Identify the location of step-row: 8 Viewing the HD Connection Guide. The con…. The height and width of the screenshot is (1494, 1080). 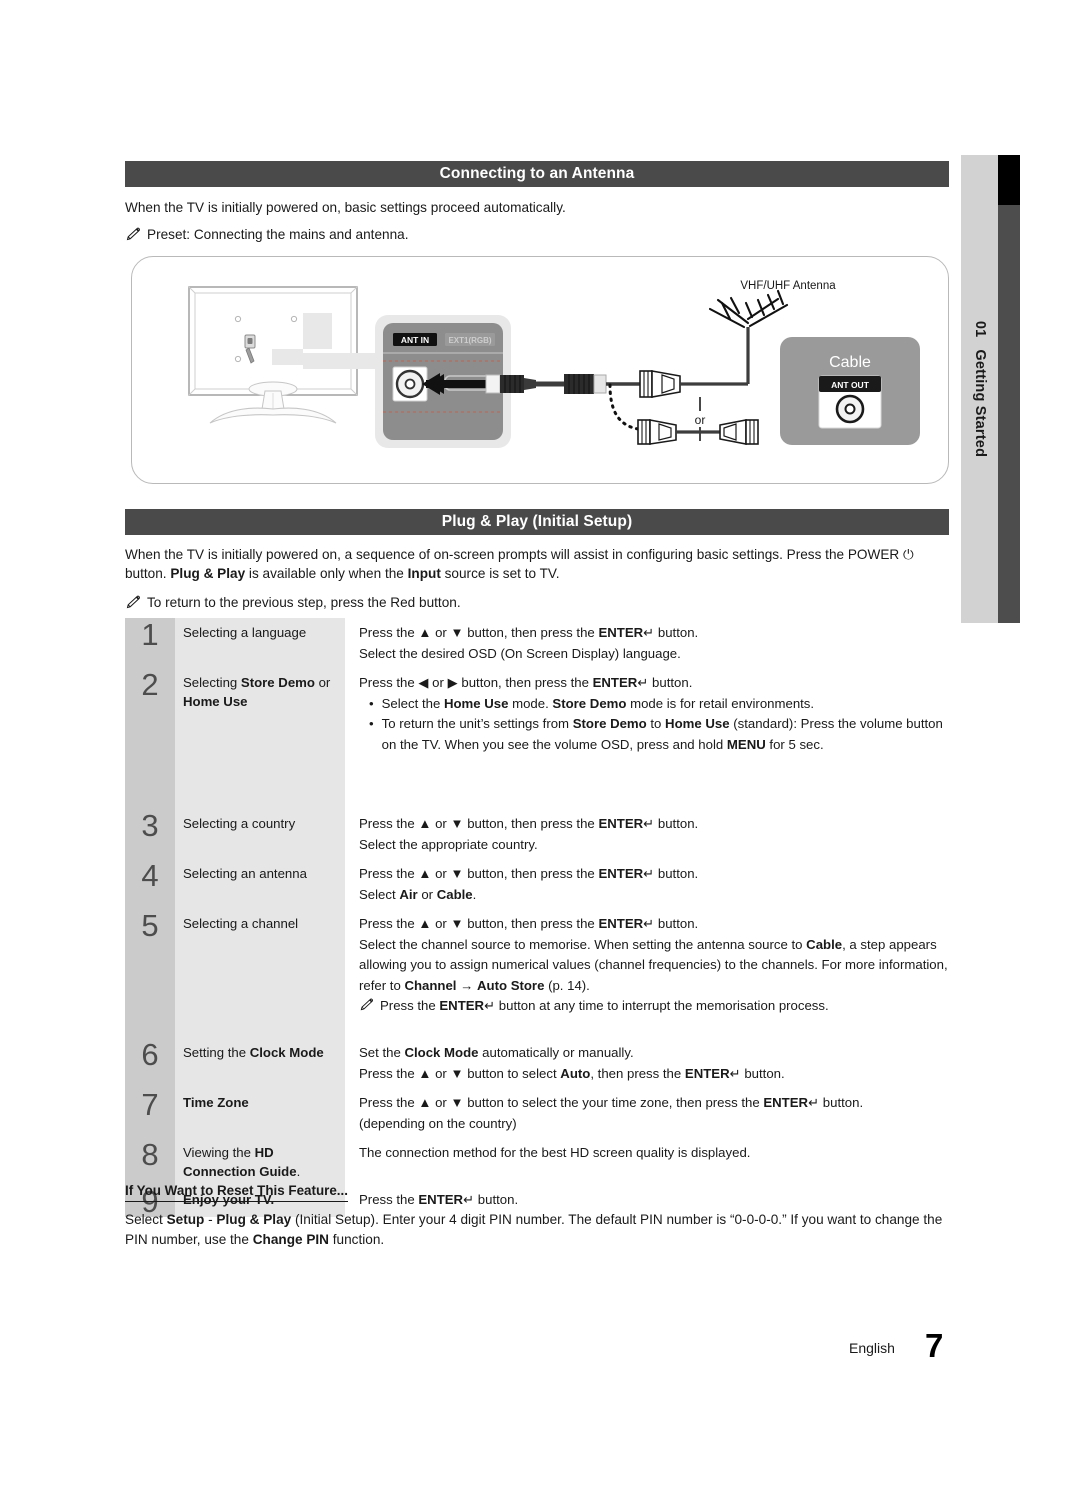
(537, 1161).